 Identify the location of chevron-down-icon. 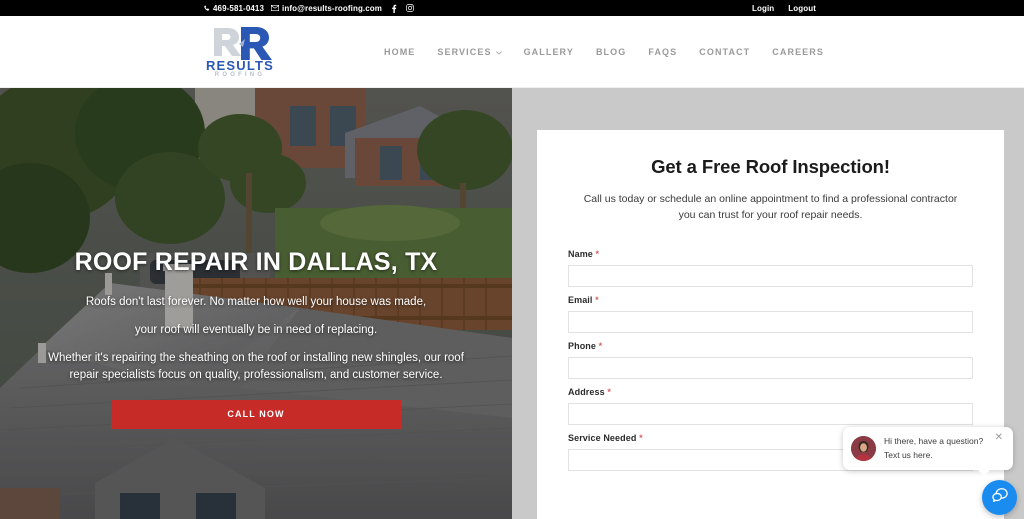
(498, 52).